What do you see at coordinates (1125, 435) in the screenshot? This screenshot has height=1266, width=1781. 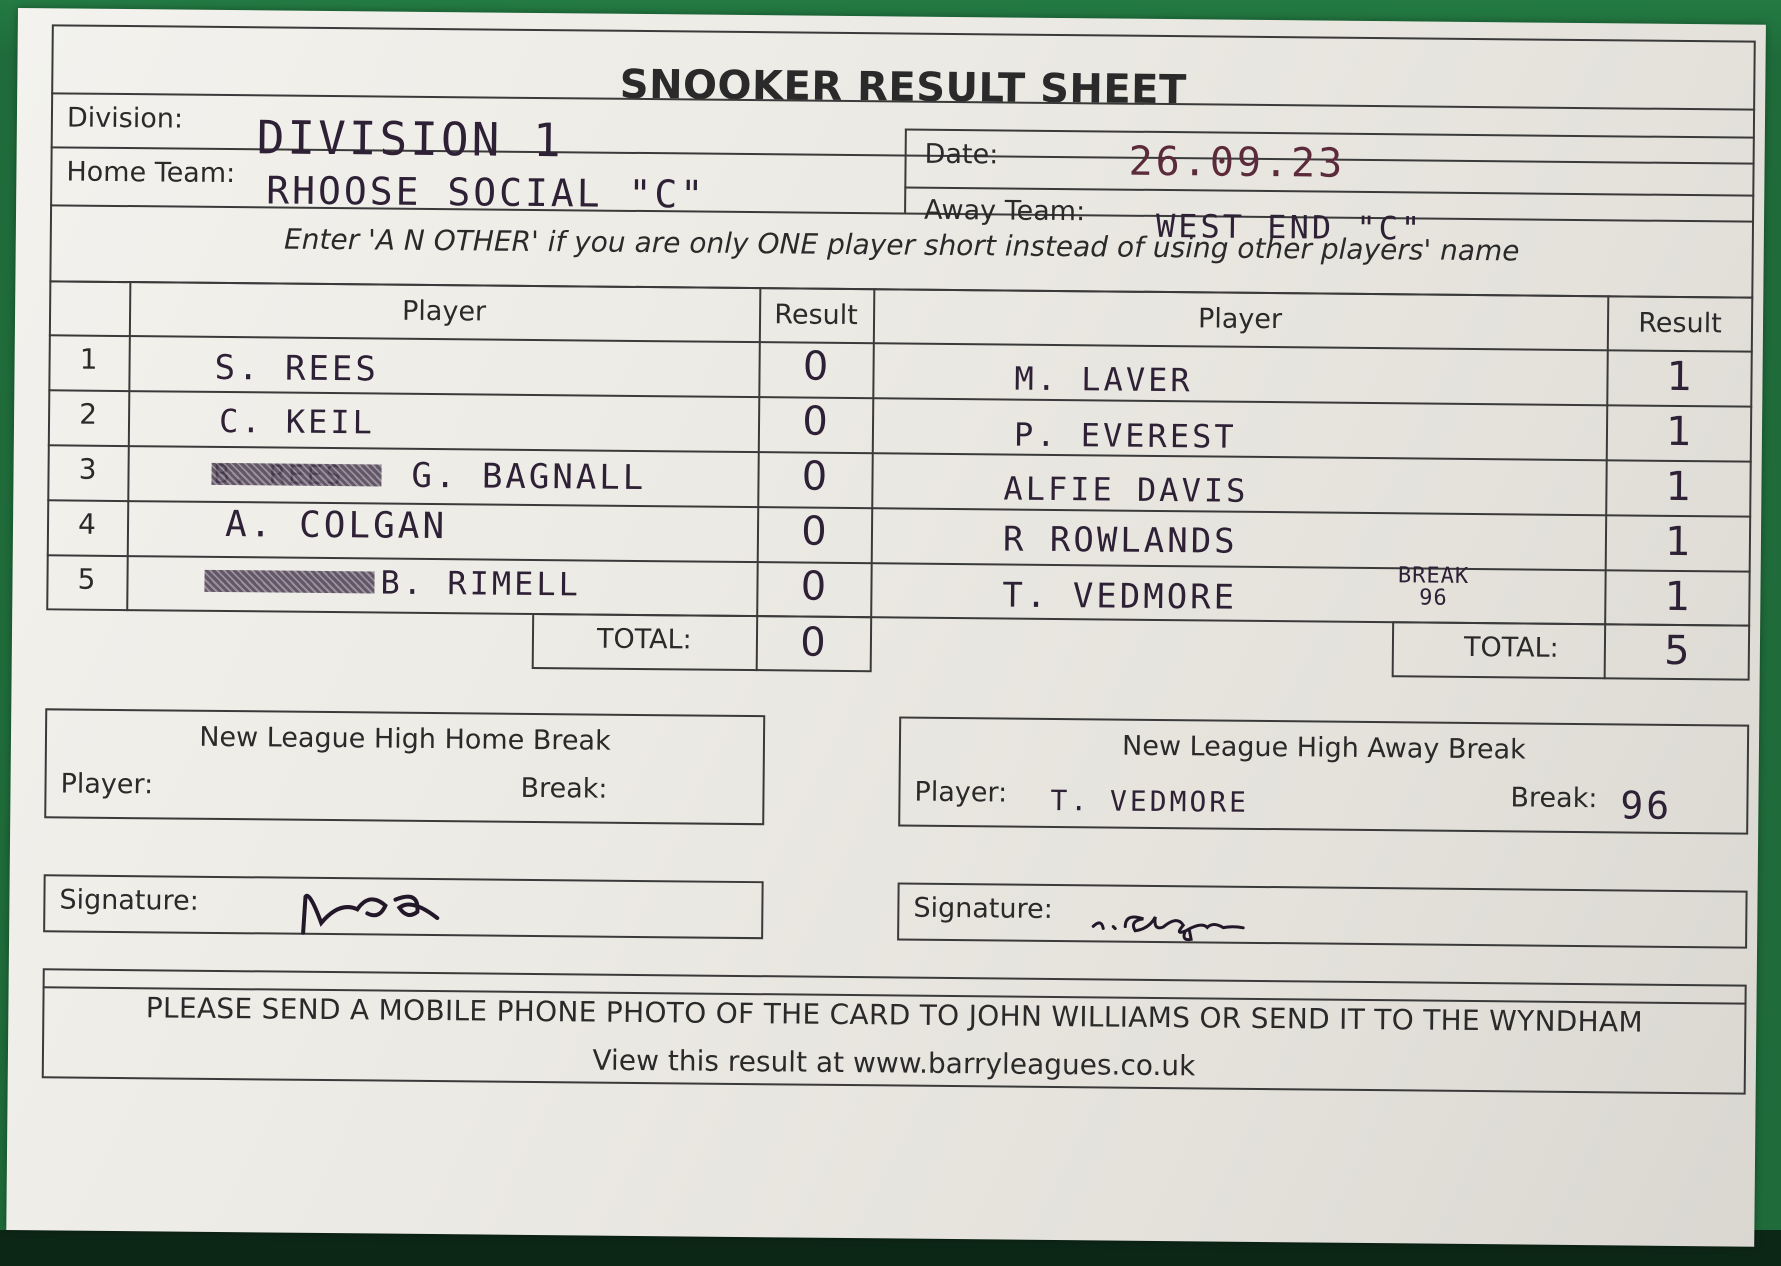 I see `away-player: P. EVEREST` at bounding box center [1125, 435].